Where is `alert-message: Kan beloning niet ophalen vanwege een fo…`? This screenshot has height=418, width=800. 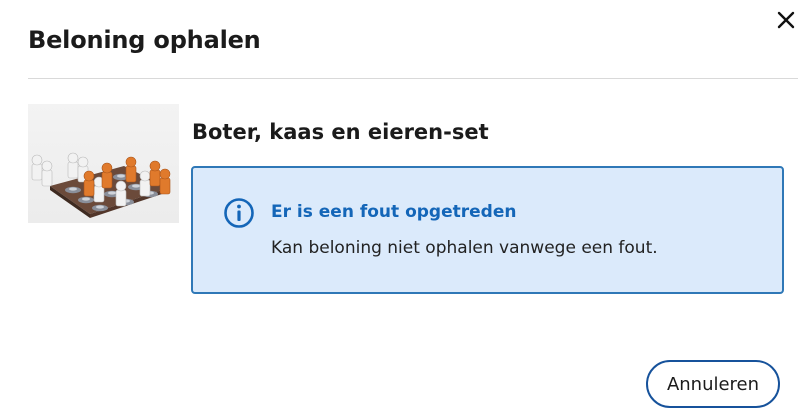 alert-message: Kan beloning niet ophalen vanwege een fo… is located at coordinates (464, 248).